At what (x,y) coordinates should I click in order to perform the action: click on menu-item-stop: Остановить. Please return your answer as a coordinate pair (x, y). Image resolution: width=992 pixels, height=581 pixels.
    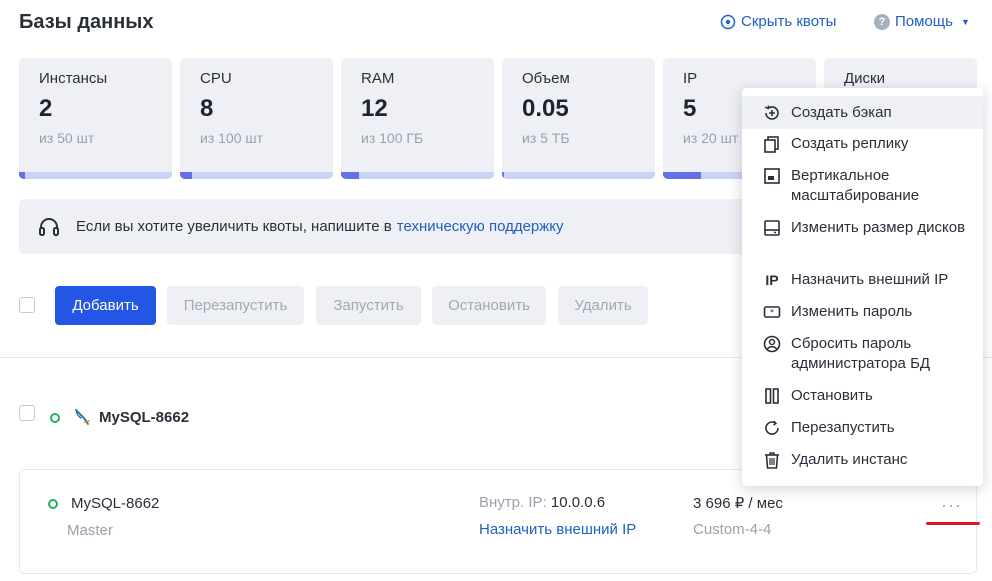
    Looking at the image, I should click on (862, 396).